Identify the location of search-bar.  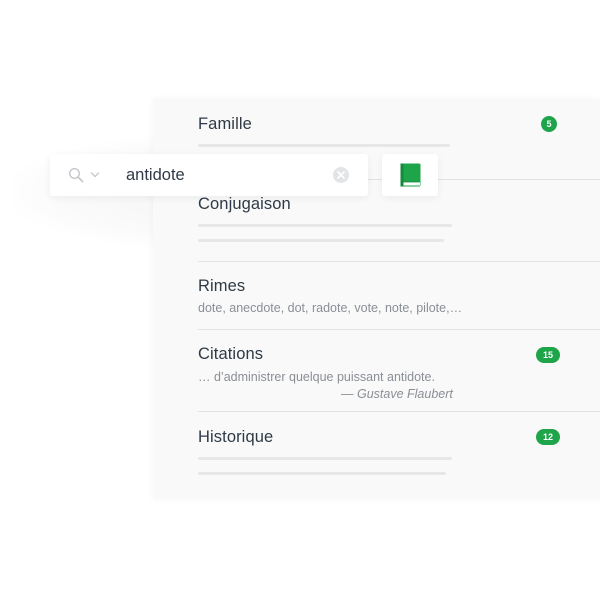
(209, 175).